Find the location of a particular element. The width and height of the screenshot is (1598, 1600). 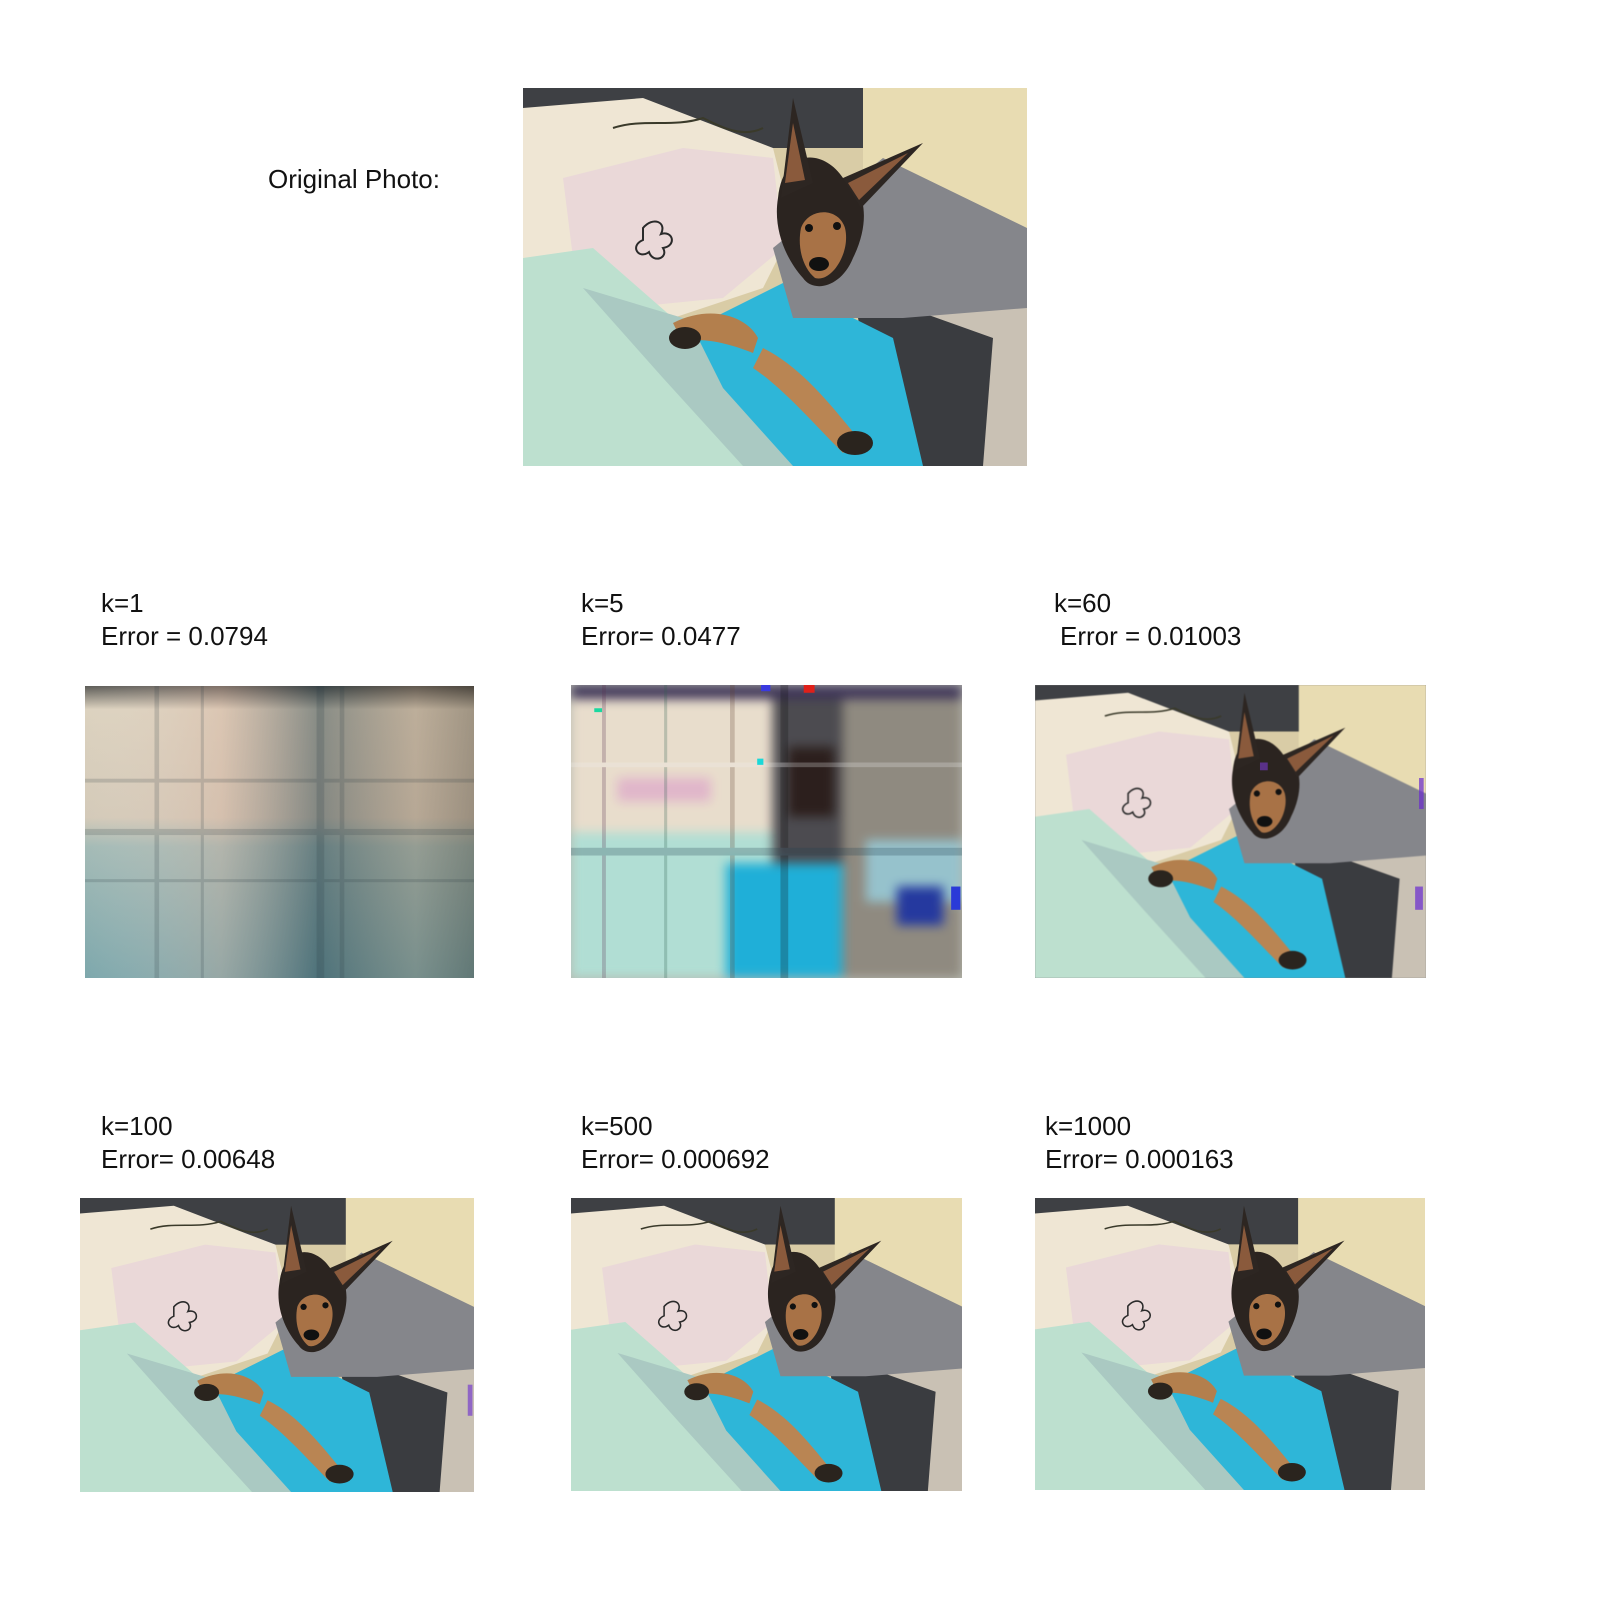

rank-100-svd-image is located at coordinates (277, 1345).